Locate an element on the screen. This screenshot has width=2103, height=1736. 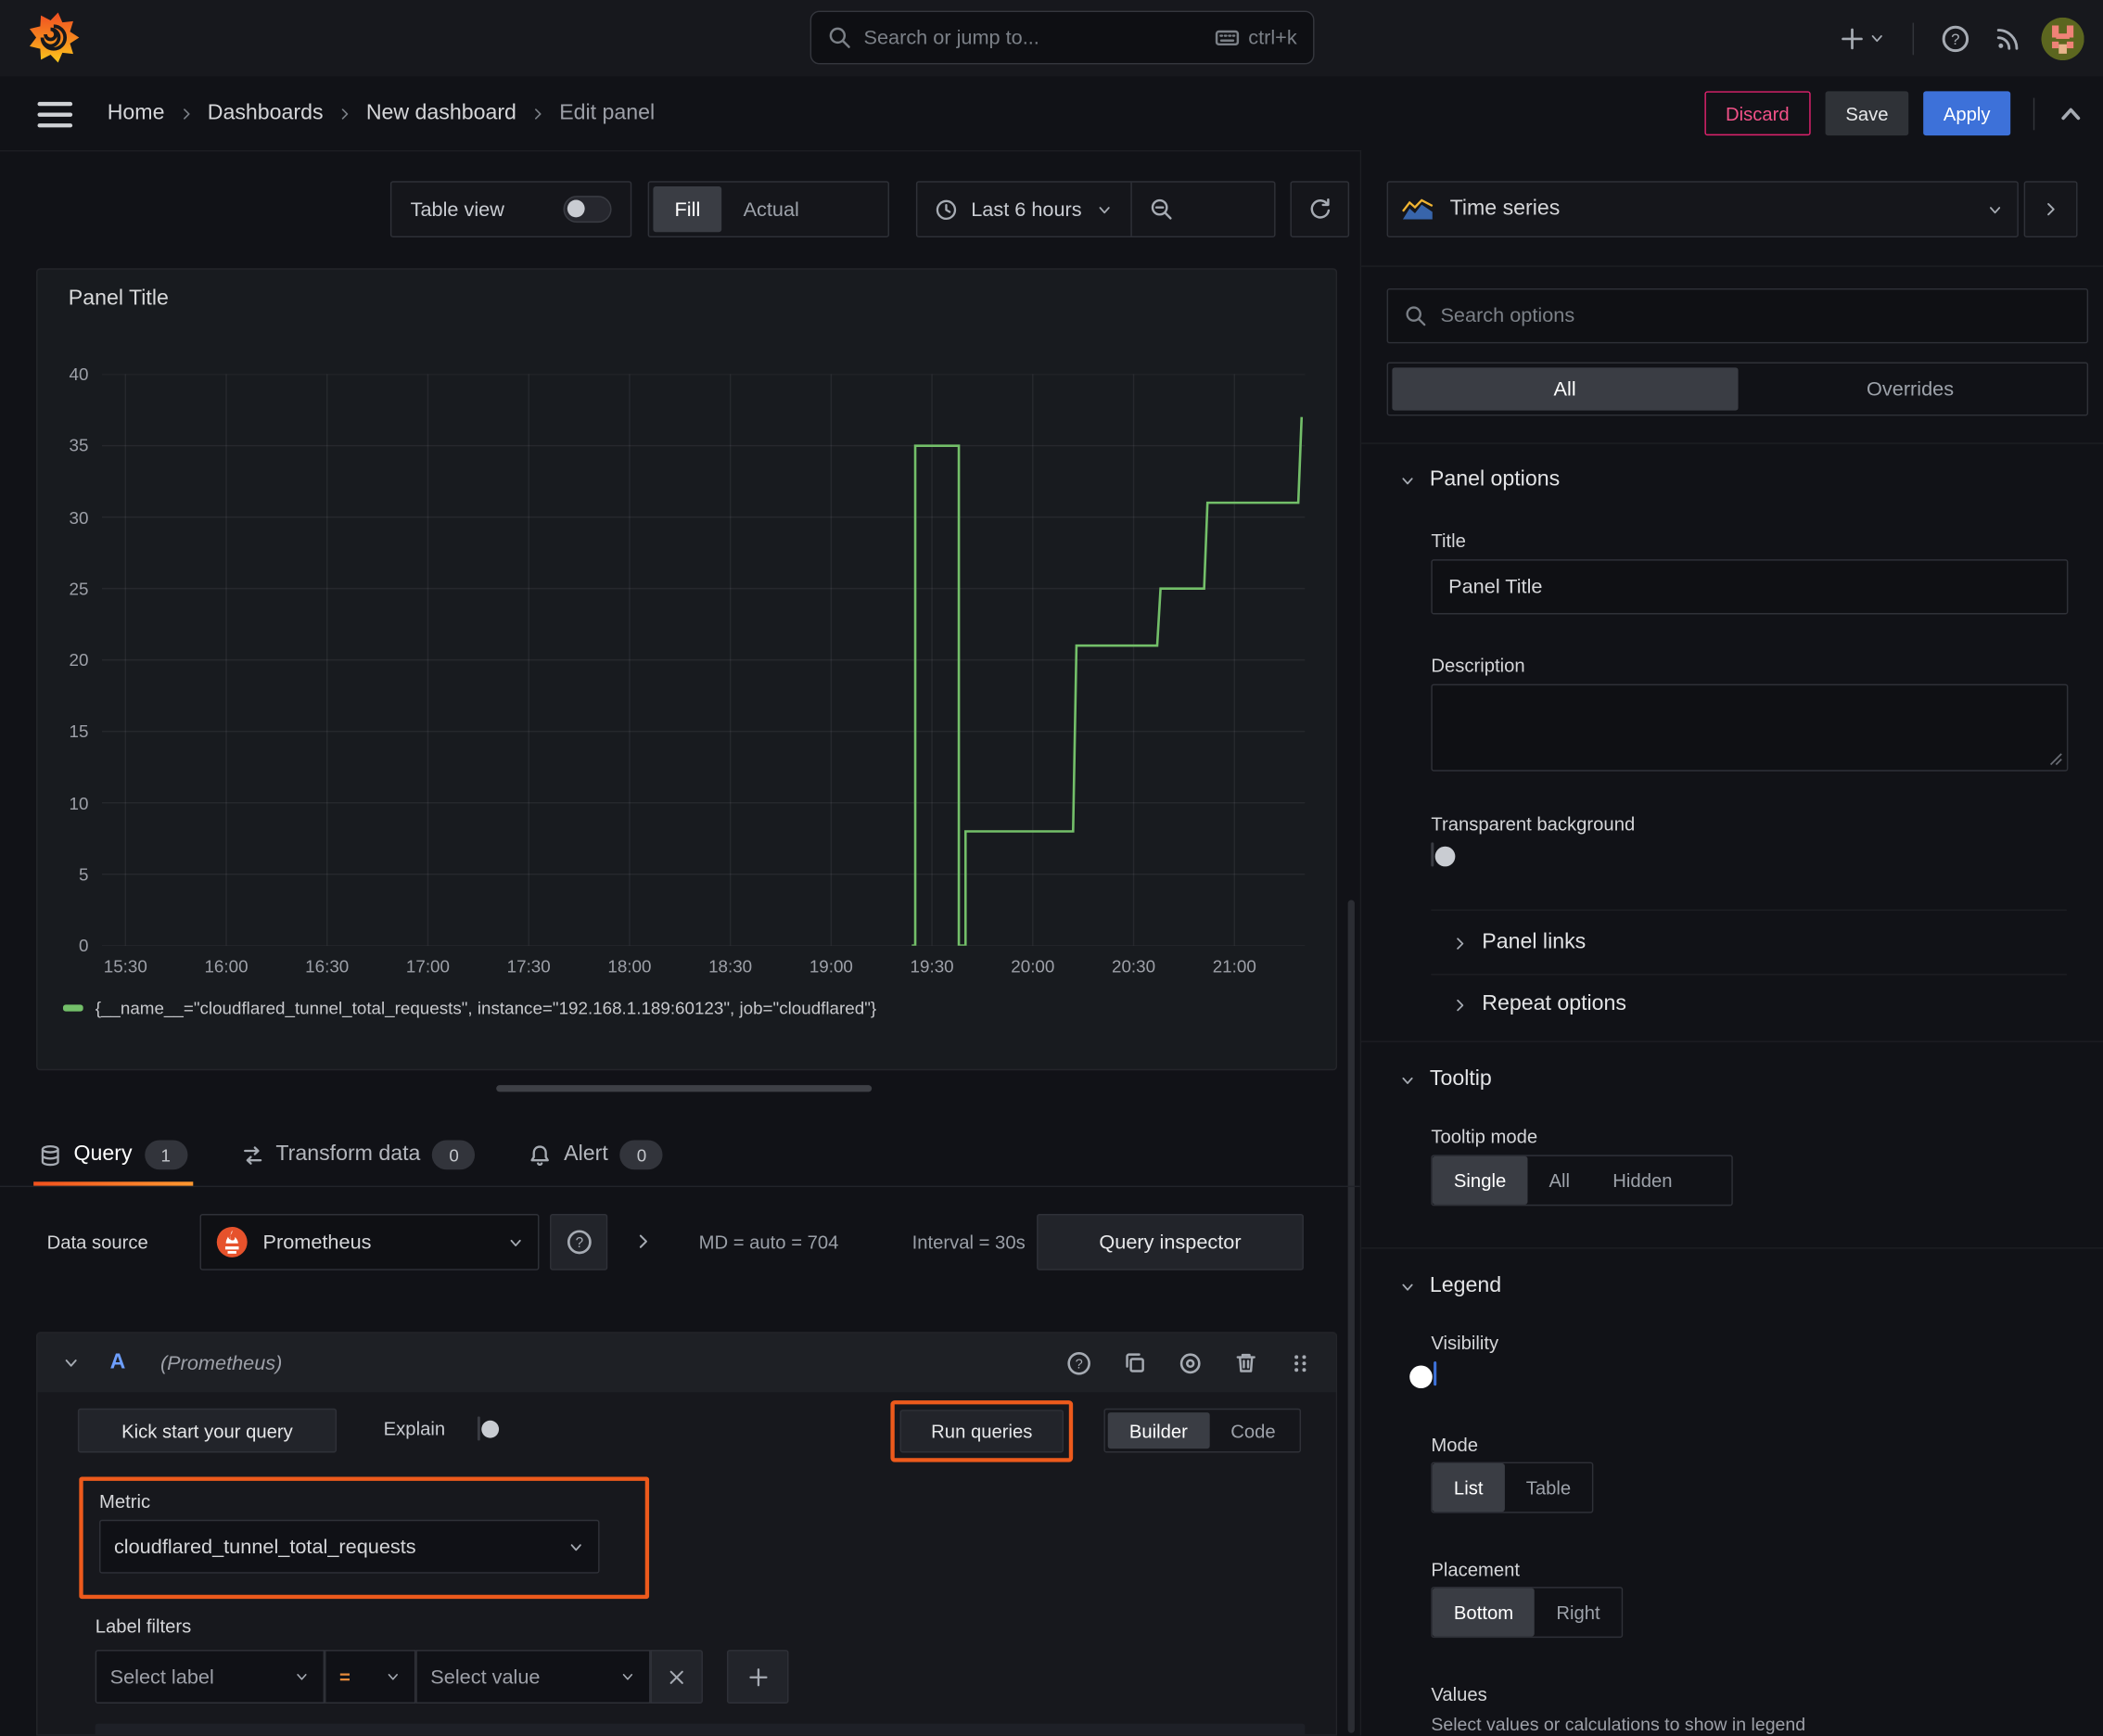
builder-option: Builder is located at coordinates (1158, 1431).